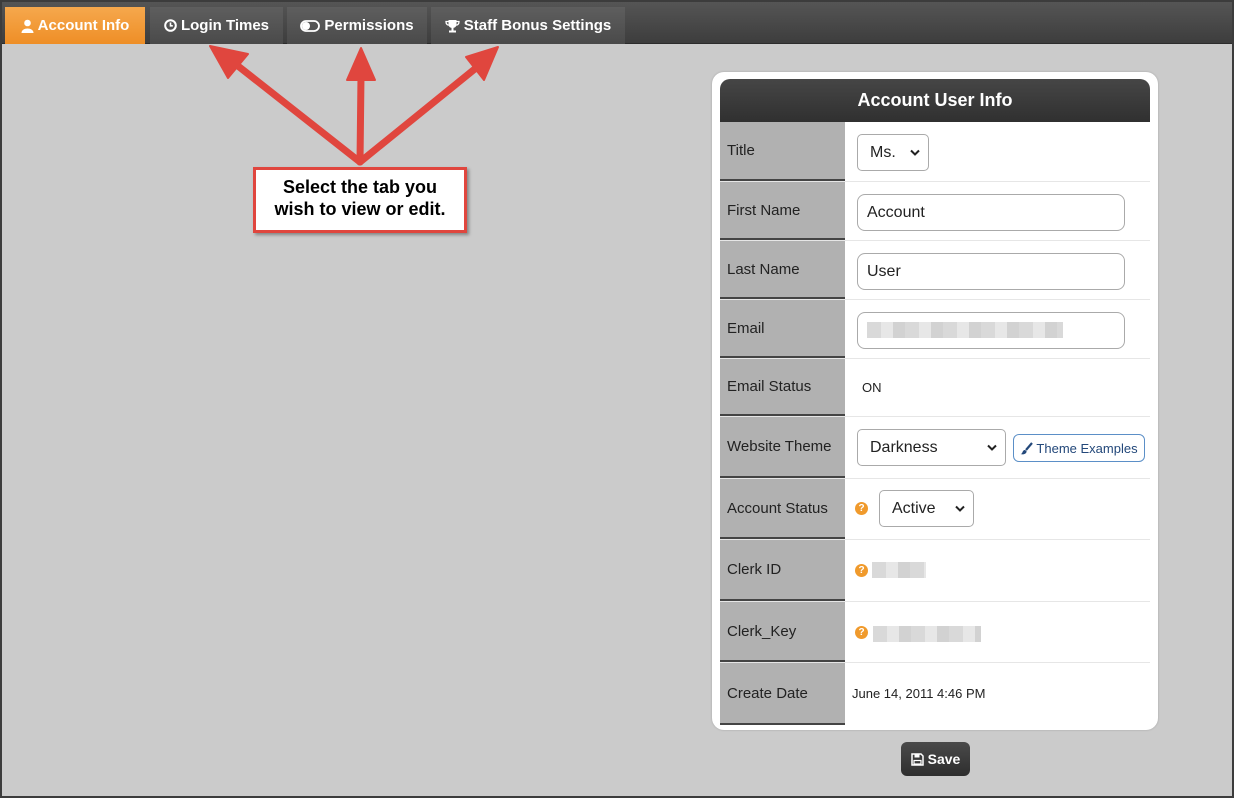  What do you see at coordinates (927, 634) in the screenshot?
I see `redacted-clerk-key` at bounding box center [927, 634].